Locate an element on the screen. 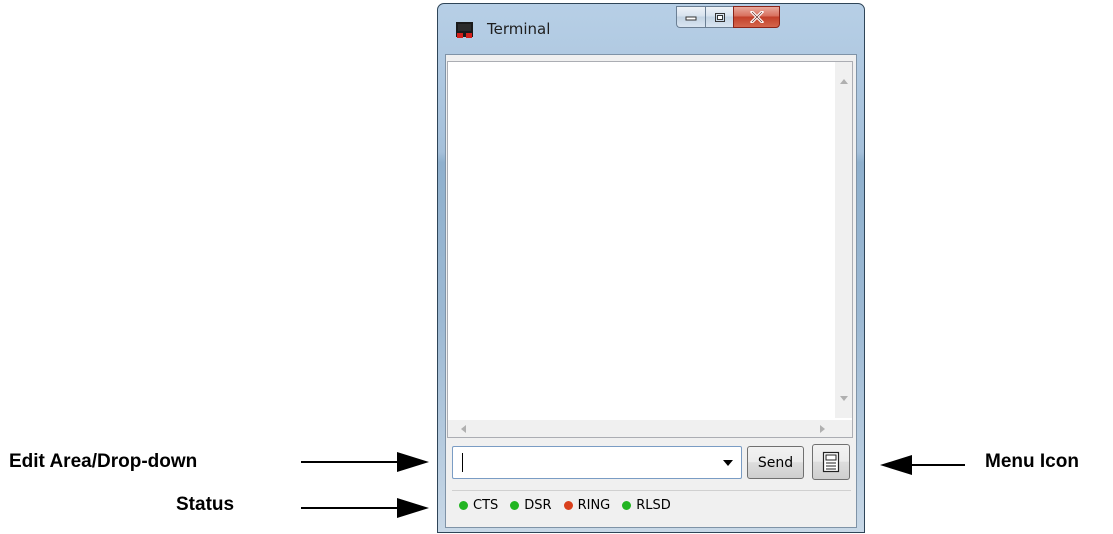 The height and width of the screenshot is (534, 1113). scroll-right-icon is located at coordinates (822, 429).